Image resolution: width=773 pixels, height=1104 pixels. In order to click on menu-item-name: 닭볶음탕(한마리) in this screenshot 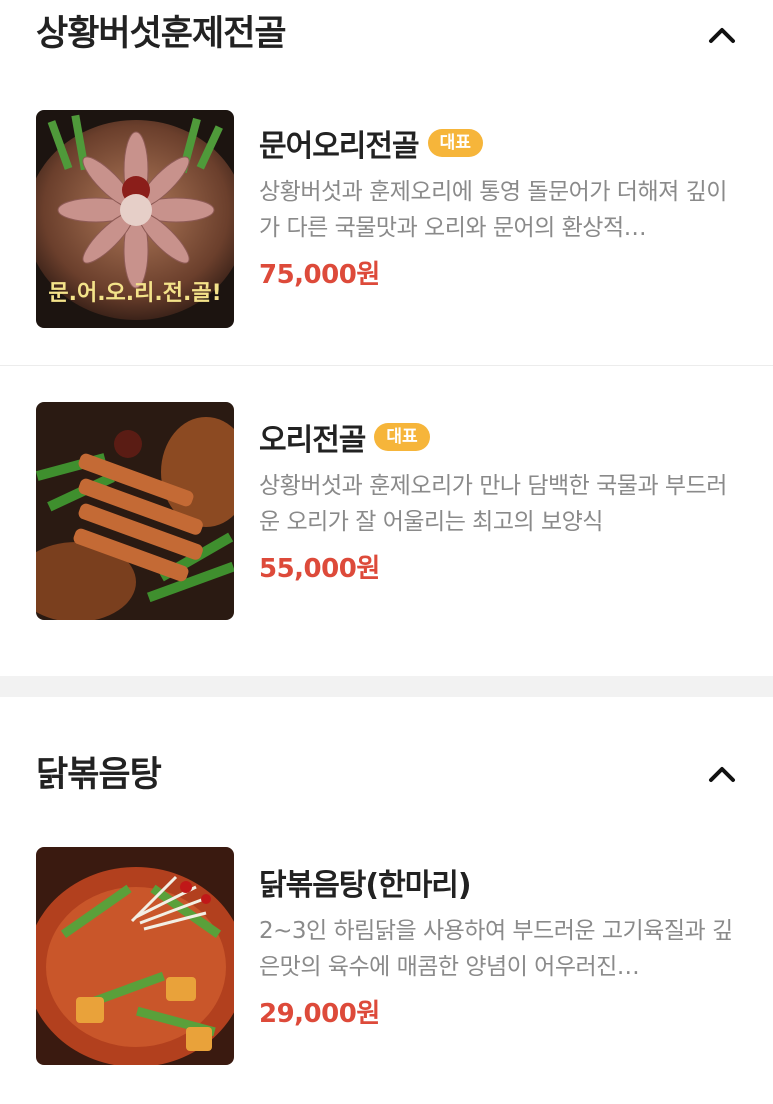, I will do `click(365, 885)`.